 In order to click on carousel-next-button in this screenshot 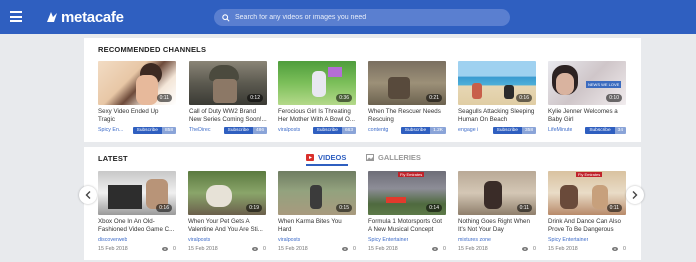, I will do `click(635, 195)`.